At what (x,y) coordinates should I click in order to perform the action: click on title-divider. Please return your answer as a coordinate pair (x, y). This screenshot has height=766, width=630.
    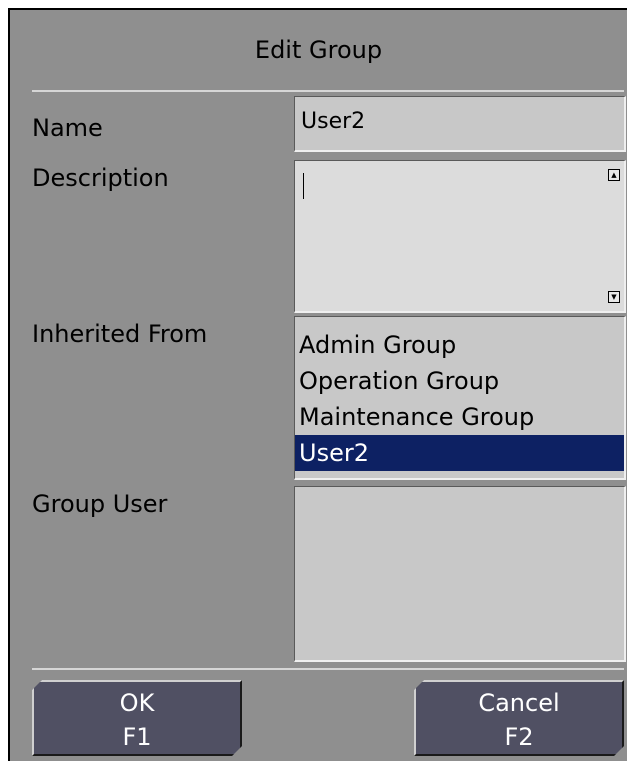
    Looking at the image, I should click on (328, 91).